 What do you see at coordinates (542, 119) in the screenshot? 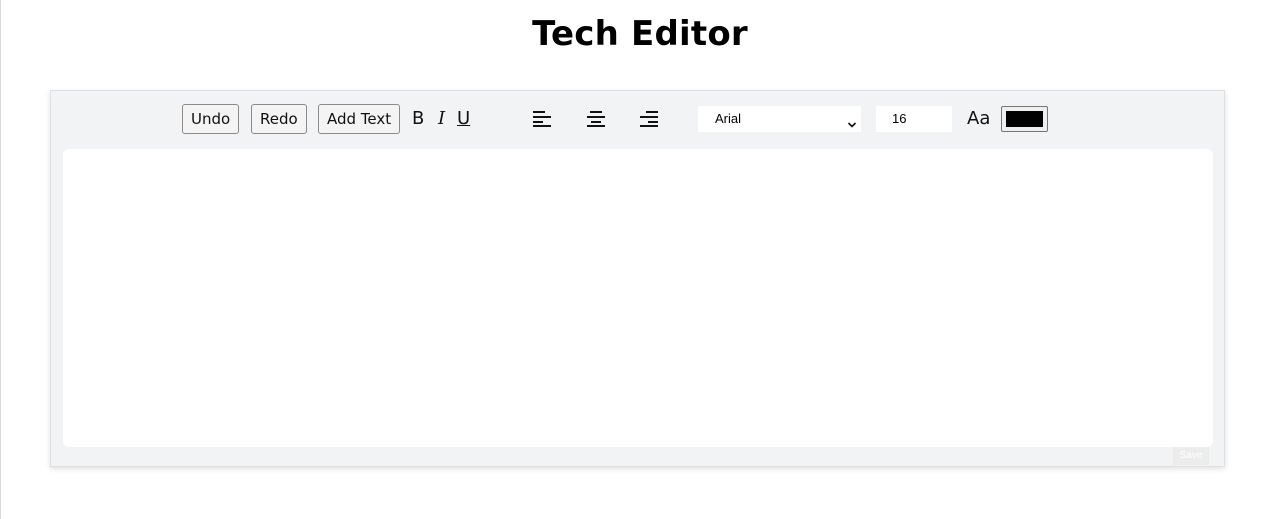
I see `align-left-icon` at bounding box center [542, 119].